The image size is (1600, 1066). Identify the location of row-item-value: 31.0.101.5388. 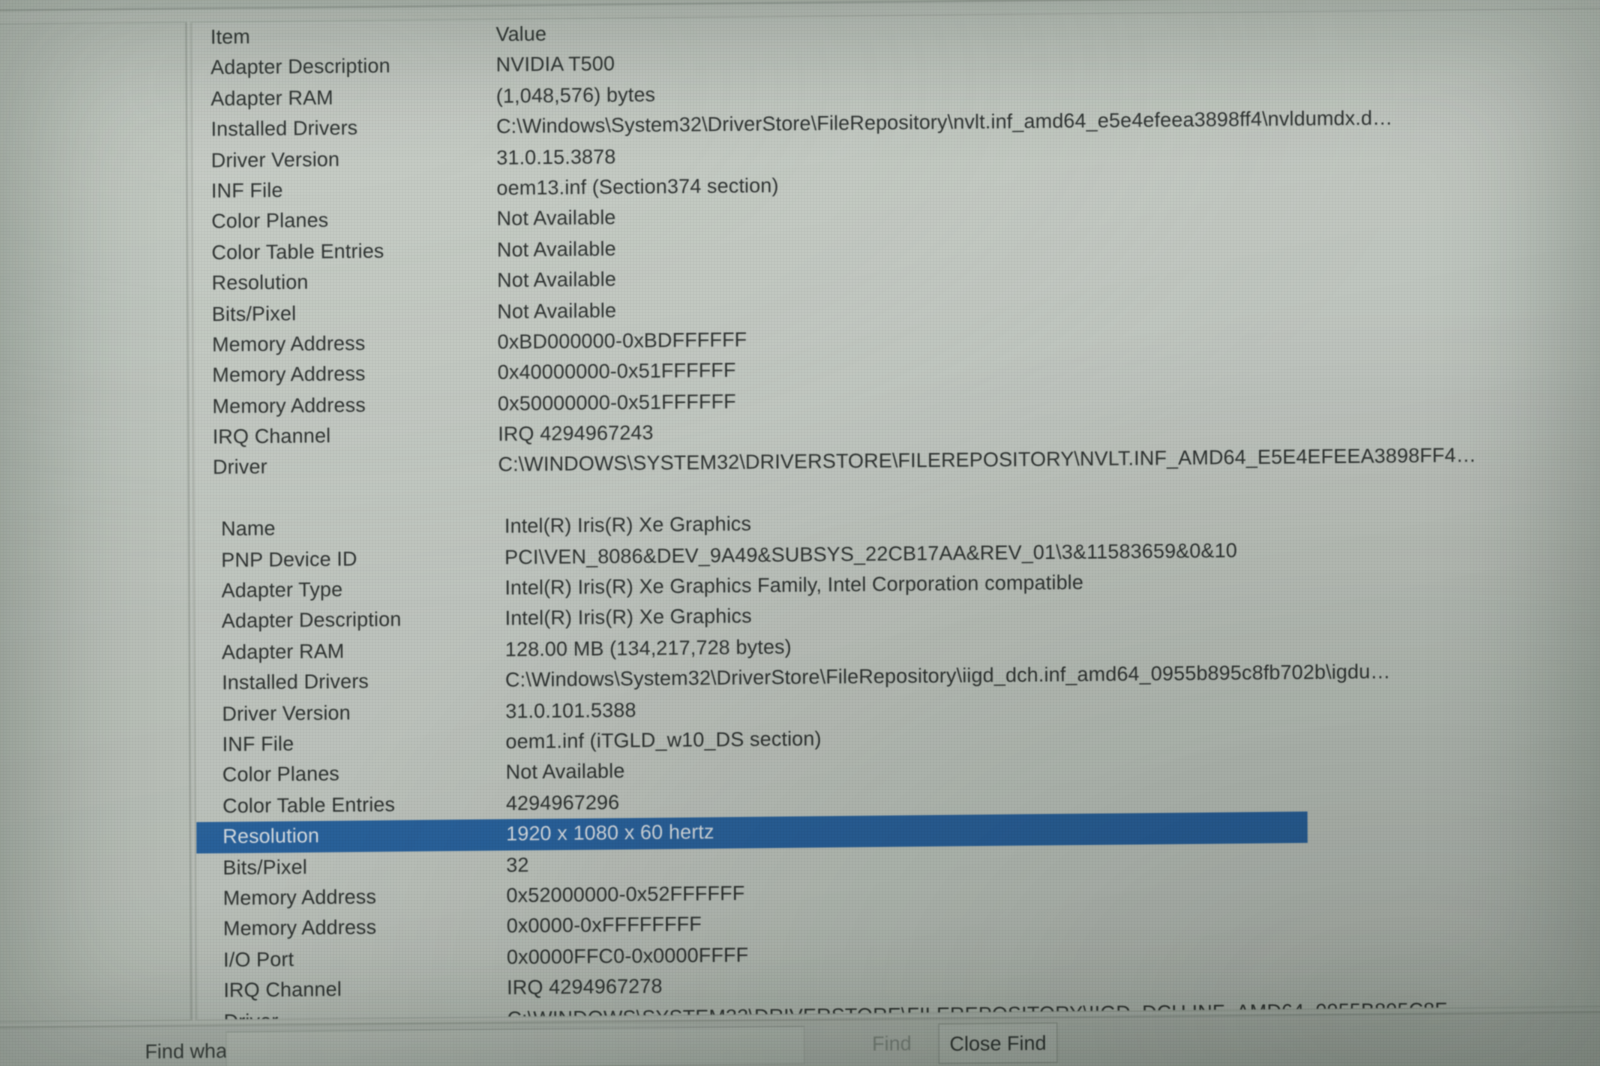
(571, 711).